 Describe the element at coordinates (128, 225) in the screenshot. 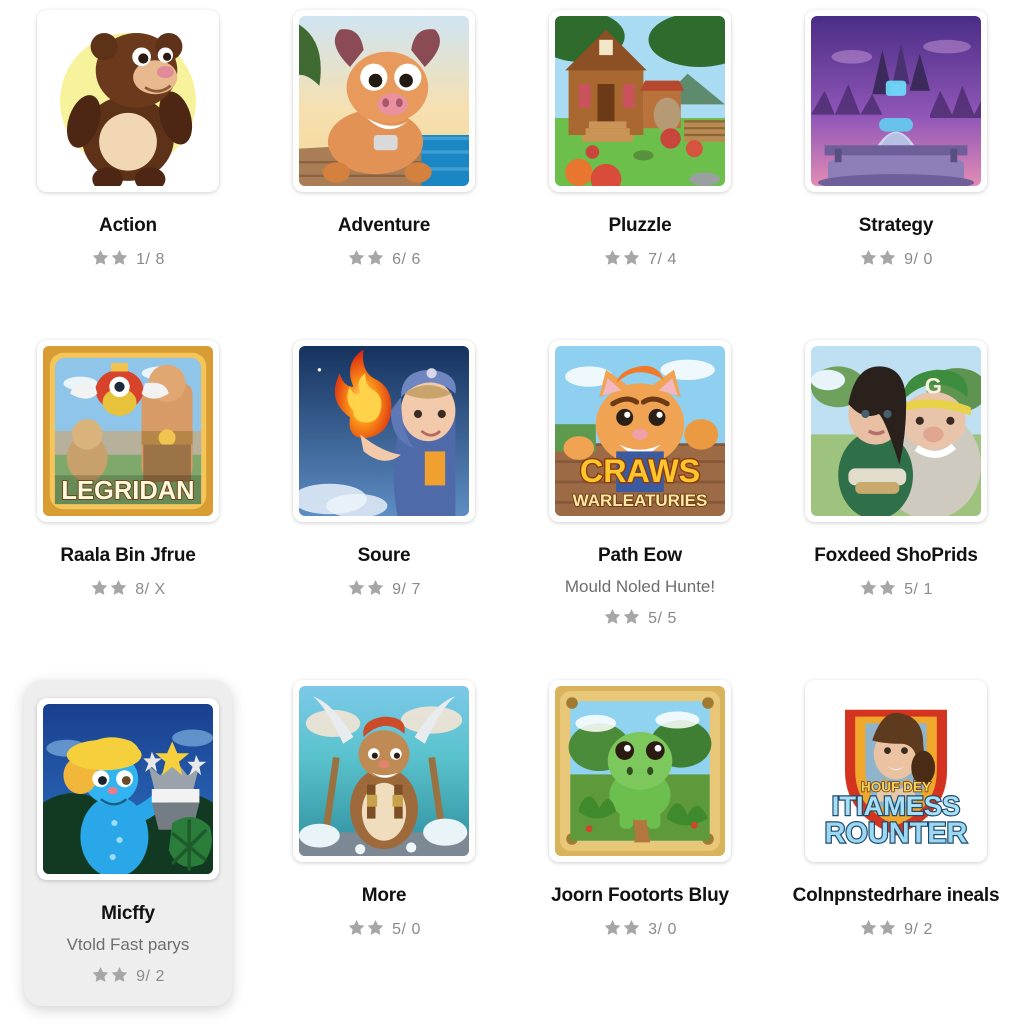

I see `card-title: Action` at that location.